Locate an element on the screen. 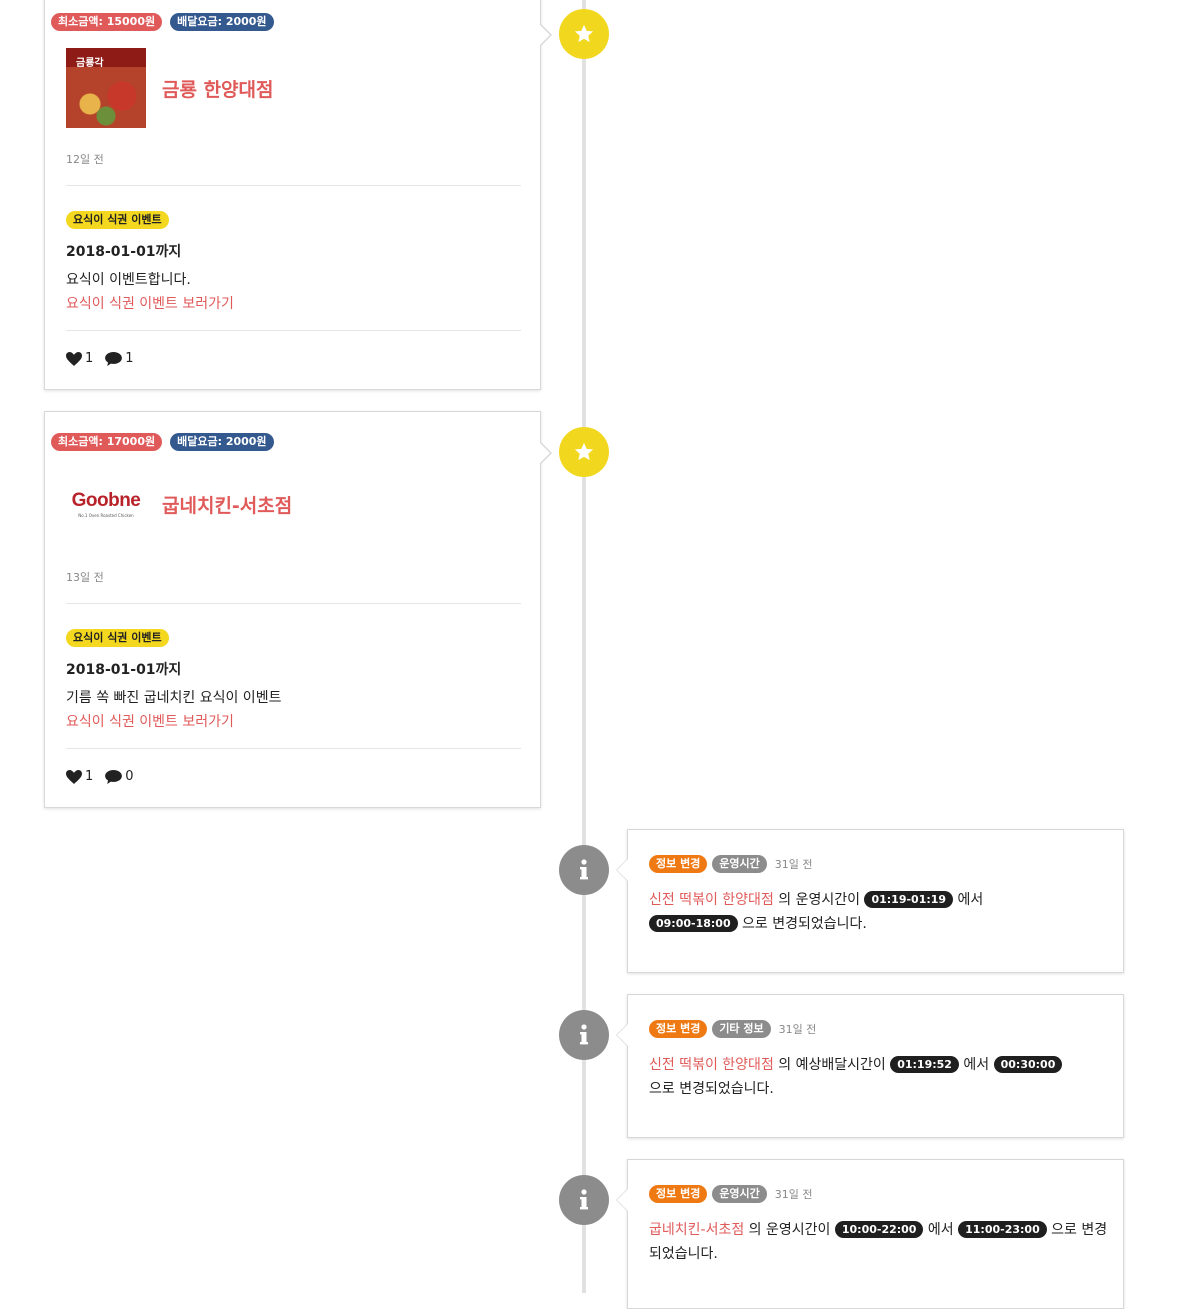 The image size is (1183, 1309). info-type-tag: 기타 정보 is located at coordinates (741, 1029).